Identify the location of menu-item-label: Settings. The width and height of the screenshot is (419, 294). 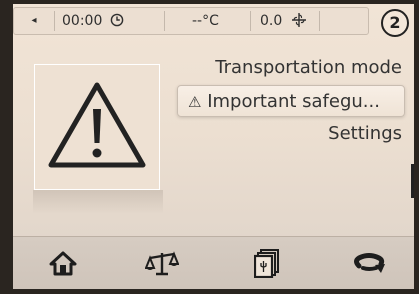
(365, 133).